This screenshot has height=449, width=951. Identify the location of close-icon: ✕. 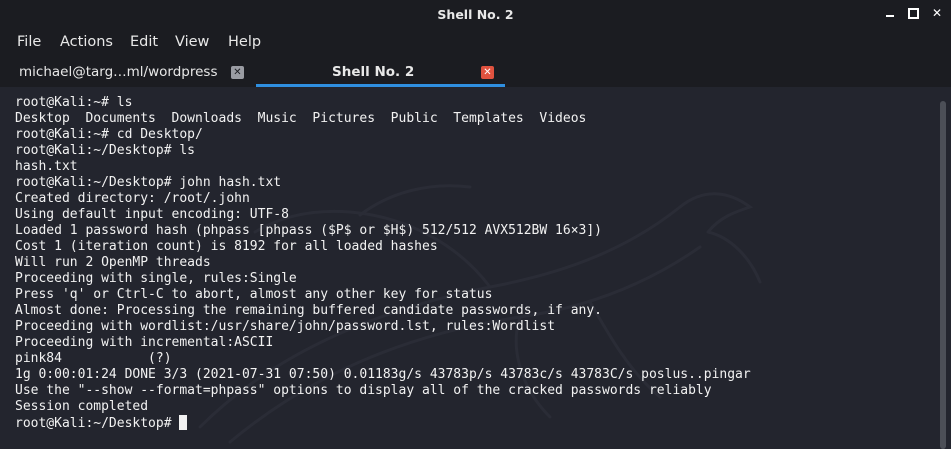
(937, 13).